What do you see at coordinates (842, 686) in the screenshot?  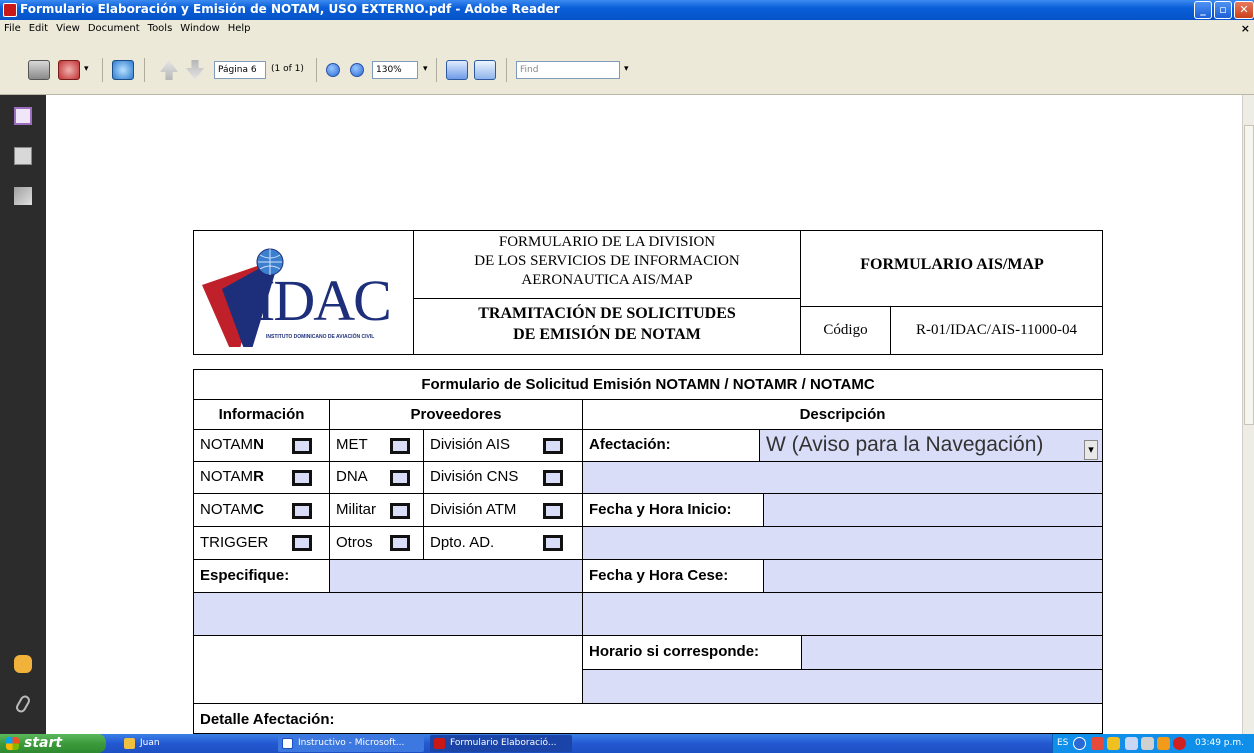 I see `horario-detail-field` at bounding box center [842, 686].